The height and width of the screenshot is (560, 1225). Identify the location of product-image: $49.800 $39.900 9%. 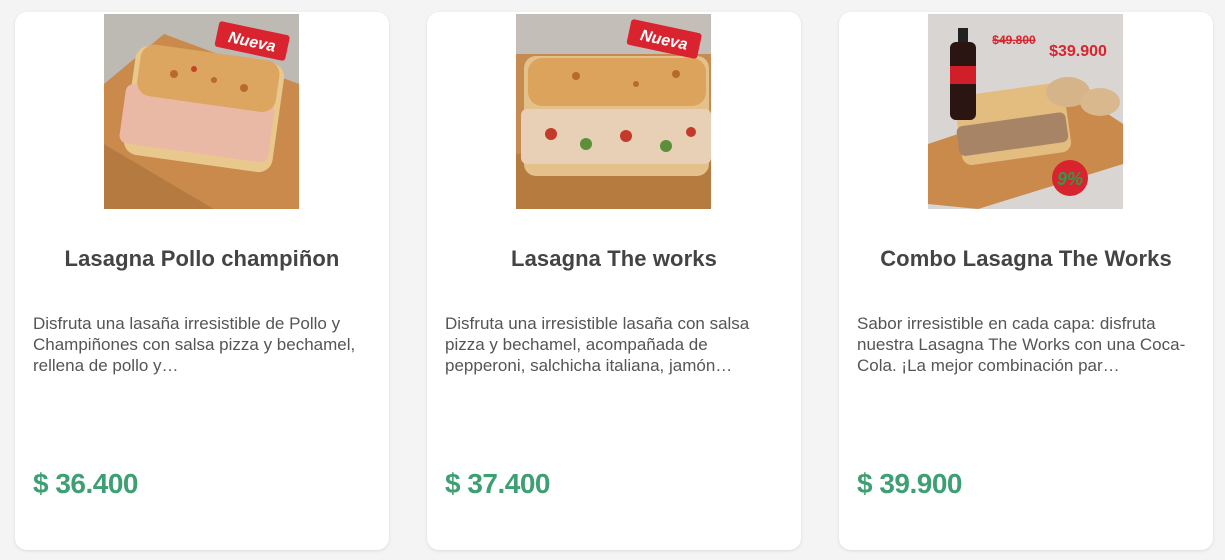
(1025, 111).